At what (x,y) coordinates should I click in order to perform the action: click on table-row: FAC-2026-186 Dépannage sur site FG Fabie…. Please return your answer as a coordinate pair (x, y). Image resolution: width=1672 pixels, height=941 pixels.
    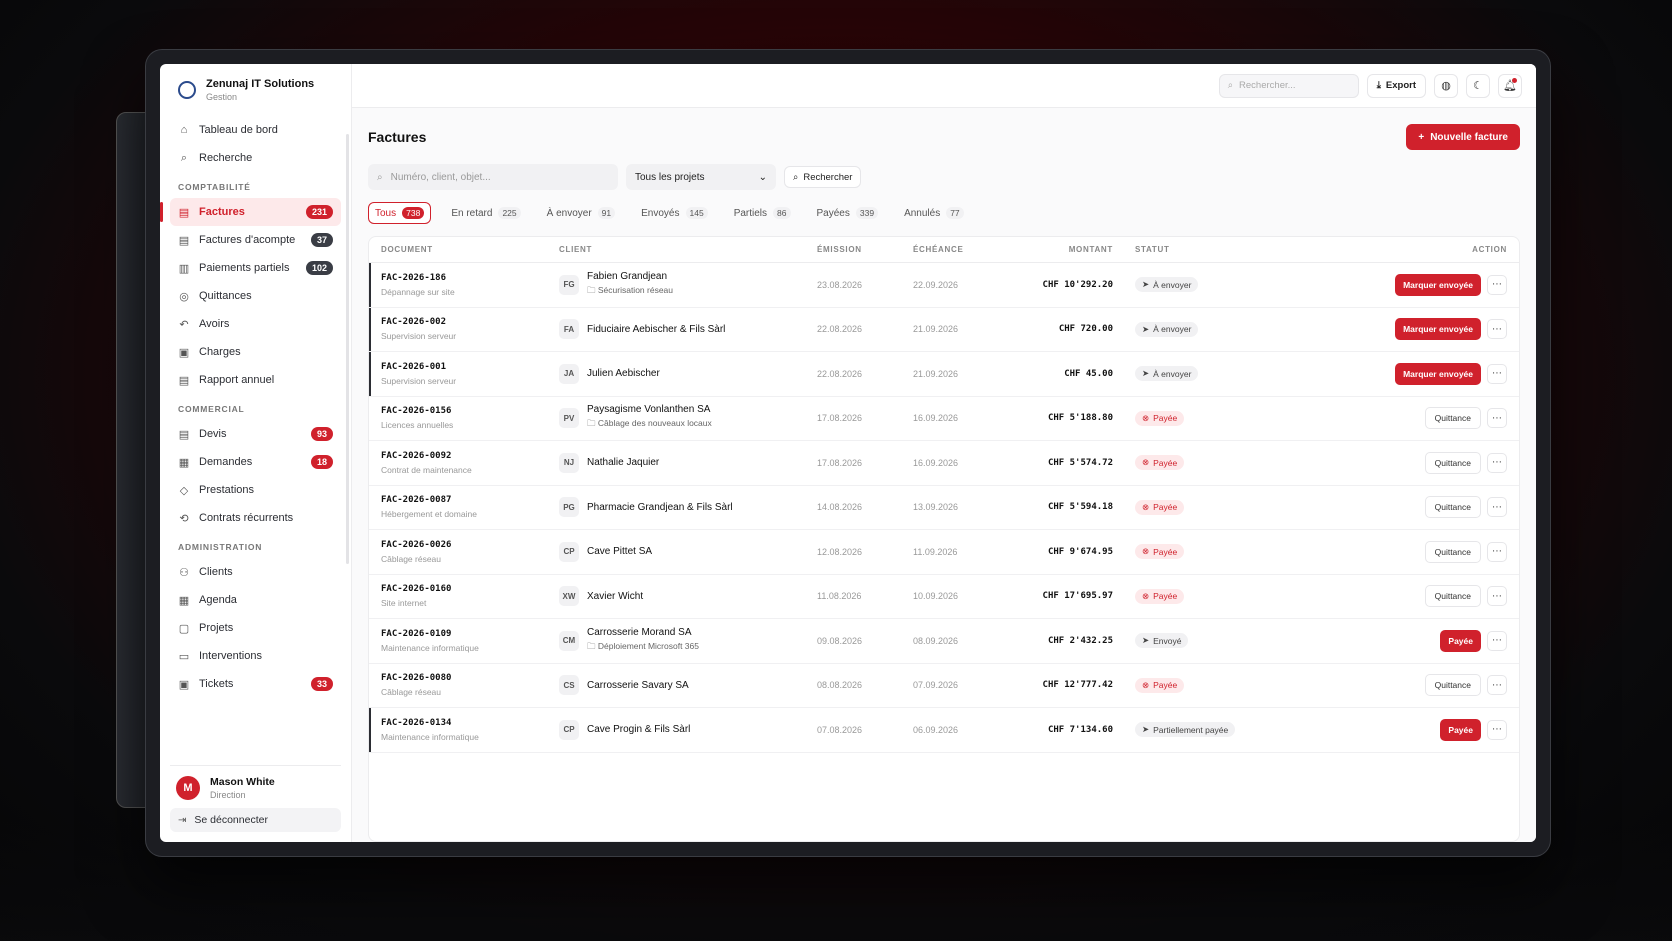
    Looking at the image, I should click on (944, 285).